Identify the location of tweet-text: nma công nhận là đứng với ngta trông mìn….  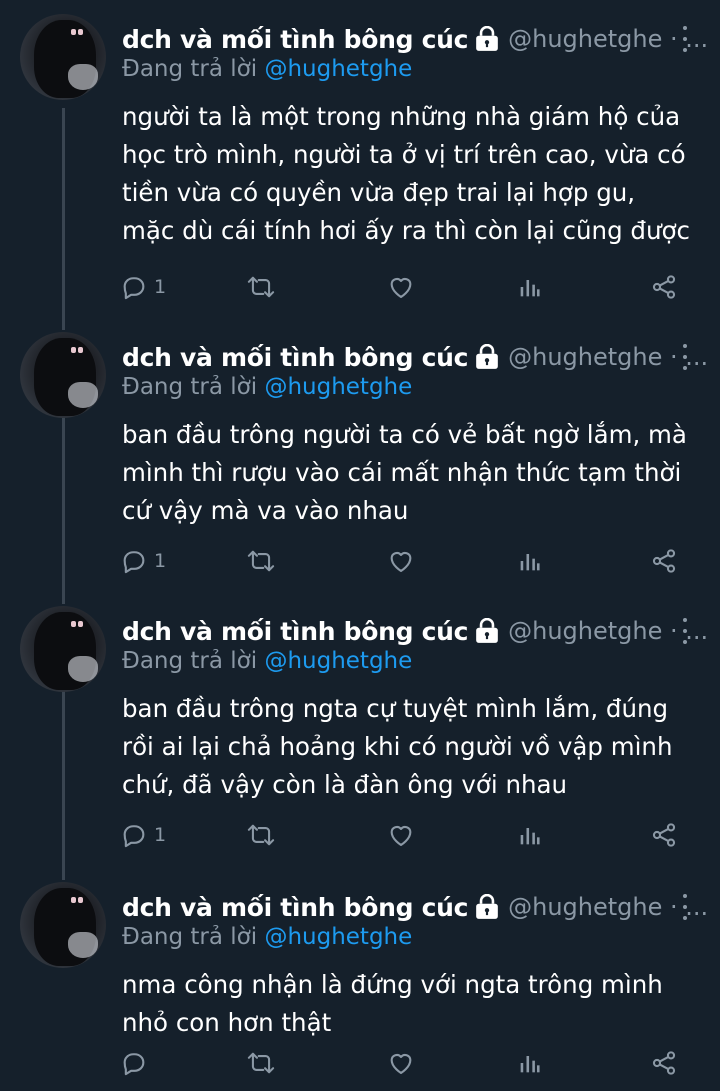
(392, 1003).